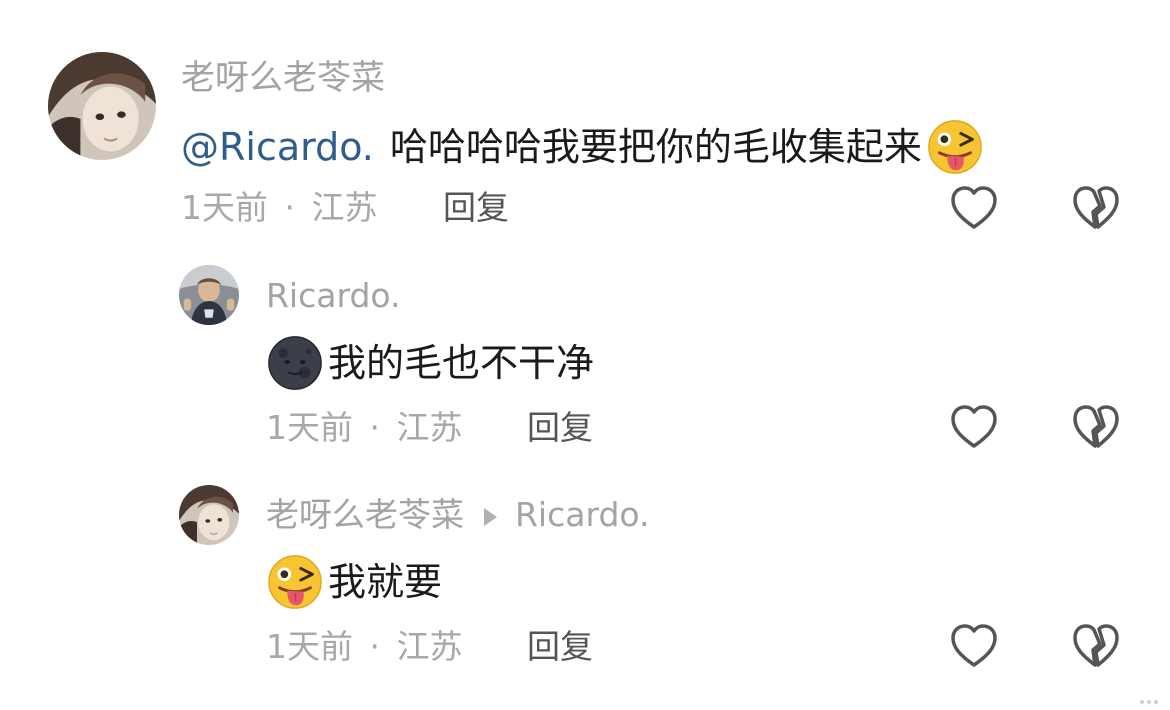 This screenshot has height=710, width=1170. What do you see at coordinates (277, 147) in the screenshot?
I see `mention-link: @Ricardo.` at bounding box center [277, 147].